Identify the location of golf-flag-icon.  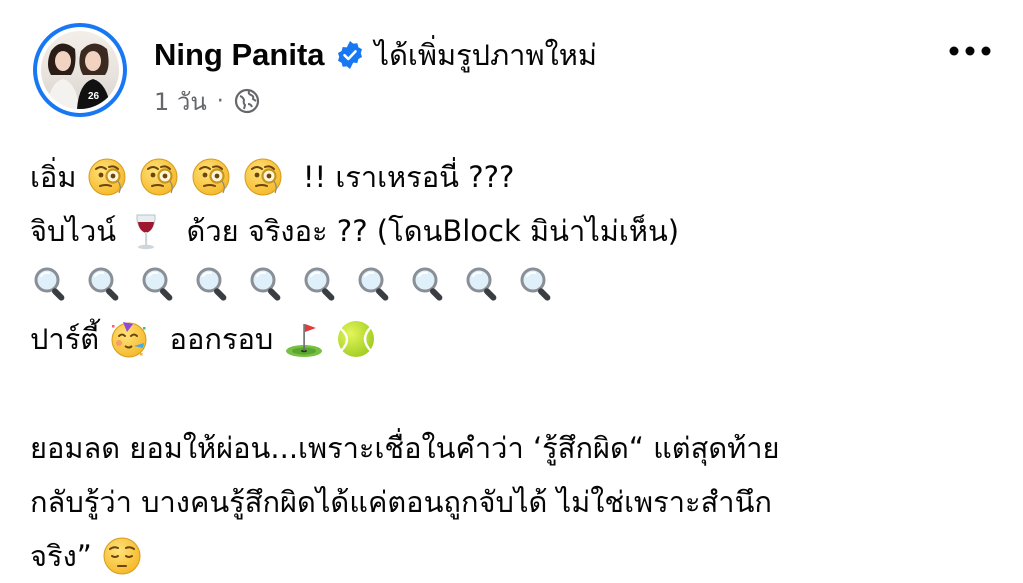
(306, 339).